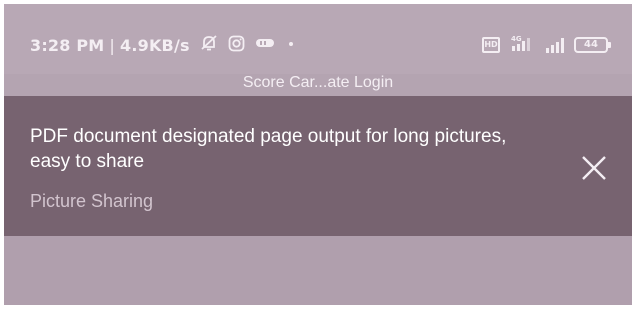  I want to click on status-time: 3:28 PM, so click(67, 45).